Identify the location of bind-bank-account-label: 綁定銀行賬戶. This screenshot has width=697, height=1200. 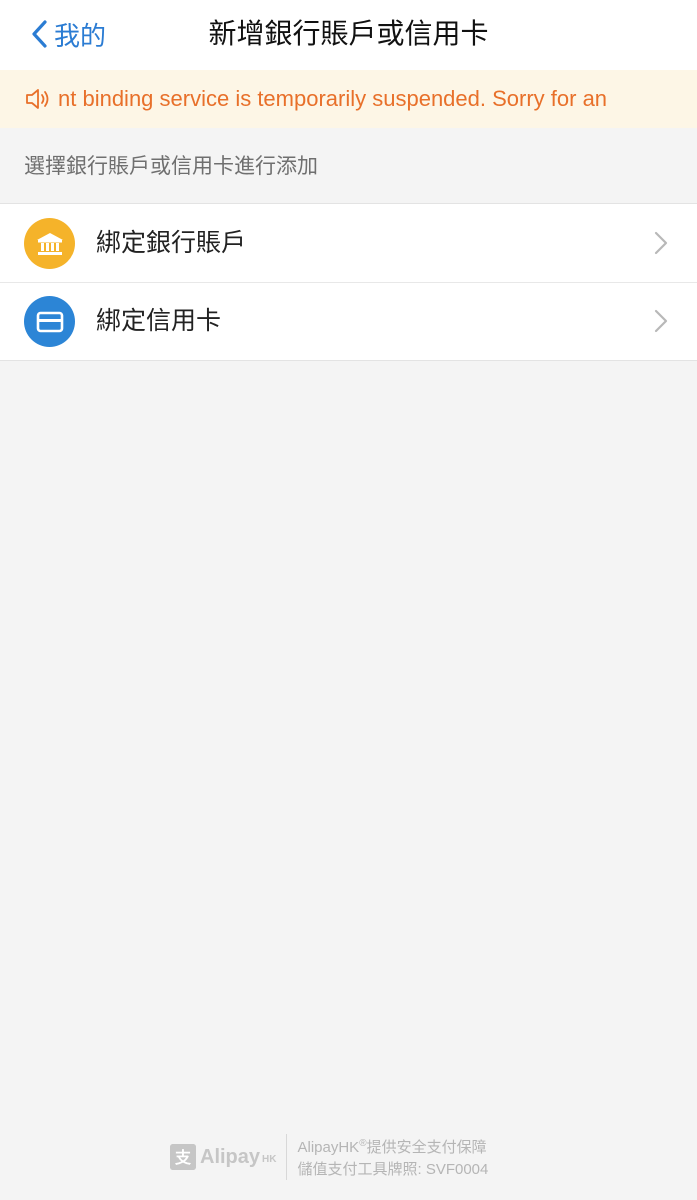
(171, 242).